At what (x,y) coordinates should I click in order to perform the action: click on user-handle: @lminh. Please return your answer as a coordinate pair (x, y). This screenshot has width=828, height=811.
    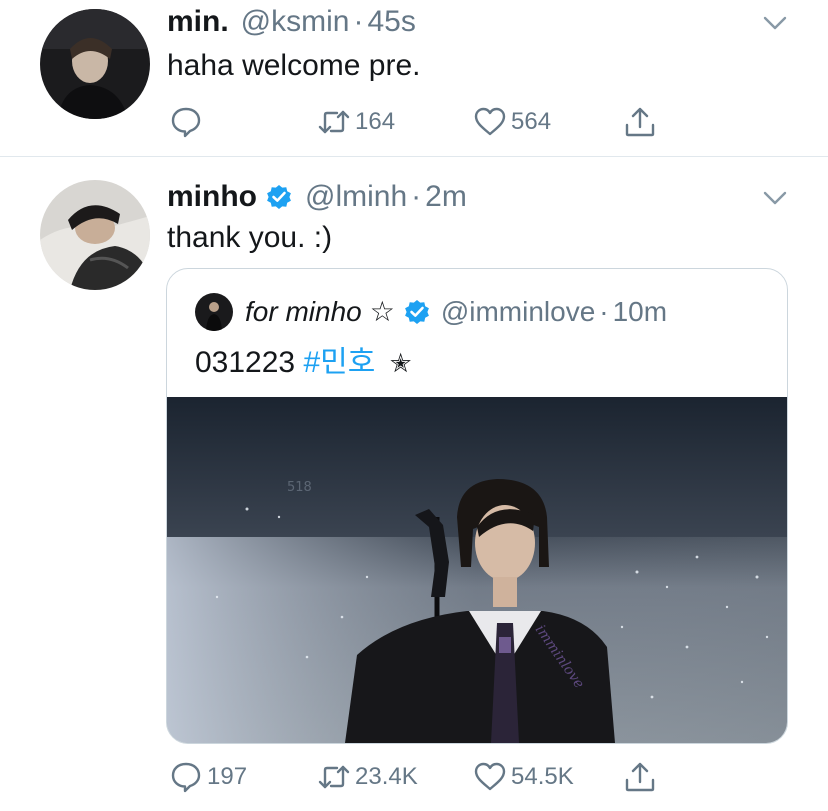
    Looking at the image, I should click on (356, 197).